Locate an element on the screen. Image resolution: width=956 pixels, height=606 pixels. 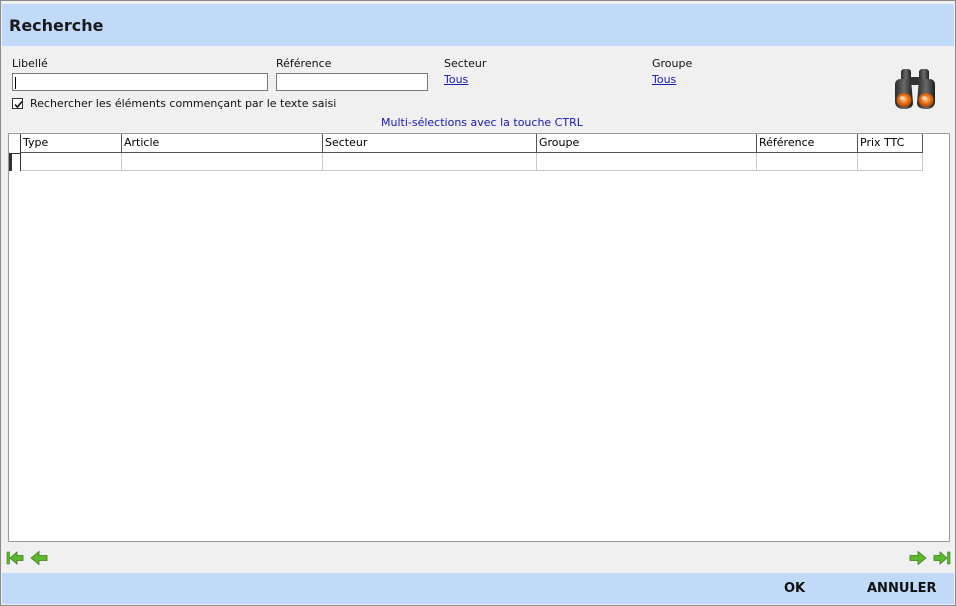
footer-bar: OK ANNULER is located at coordinates (478, 588).